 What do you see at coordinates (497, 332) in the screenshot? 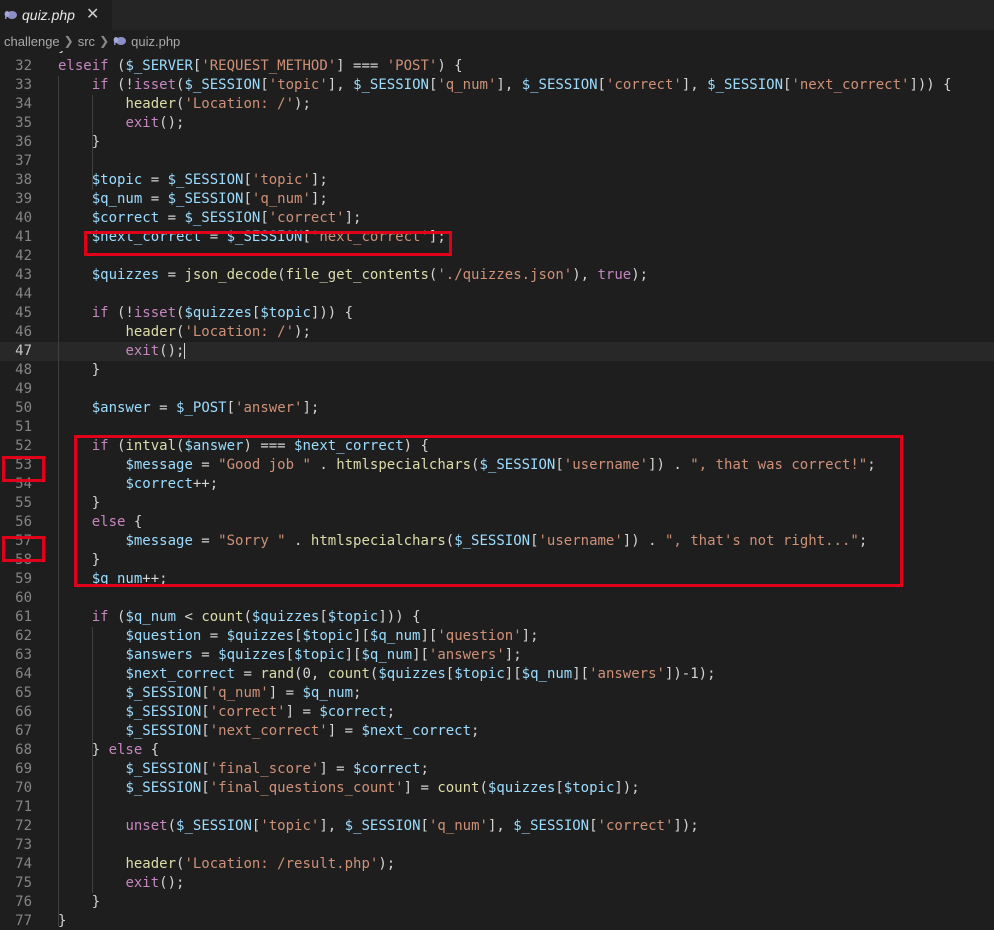
I see `code-line: 46 header('Location: /');` at bounding box center [497, 332].